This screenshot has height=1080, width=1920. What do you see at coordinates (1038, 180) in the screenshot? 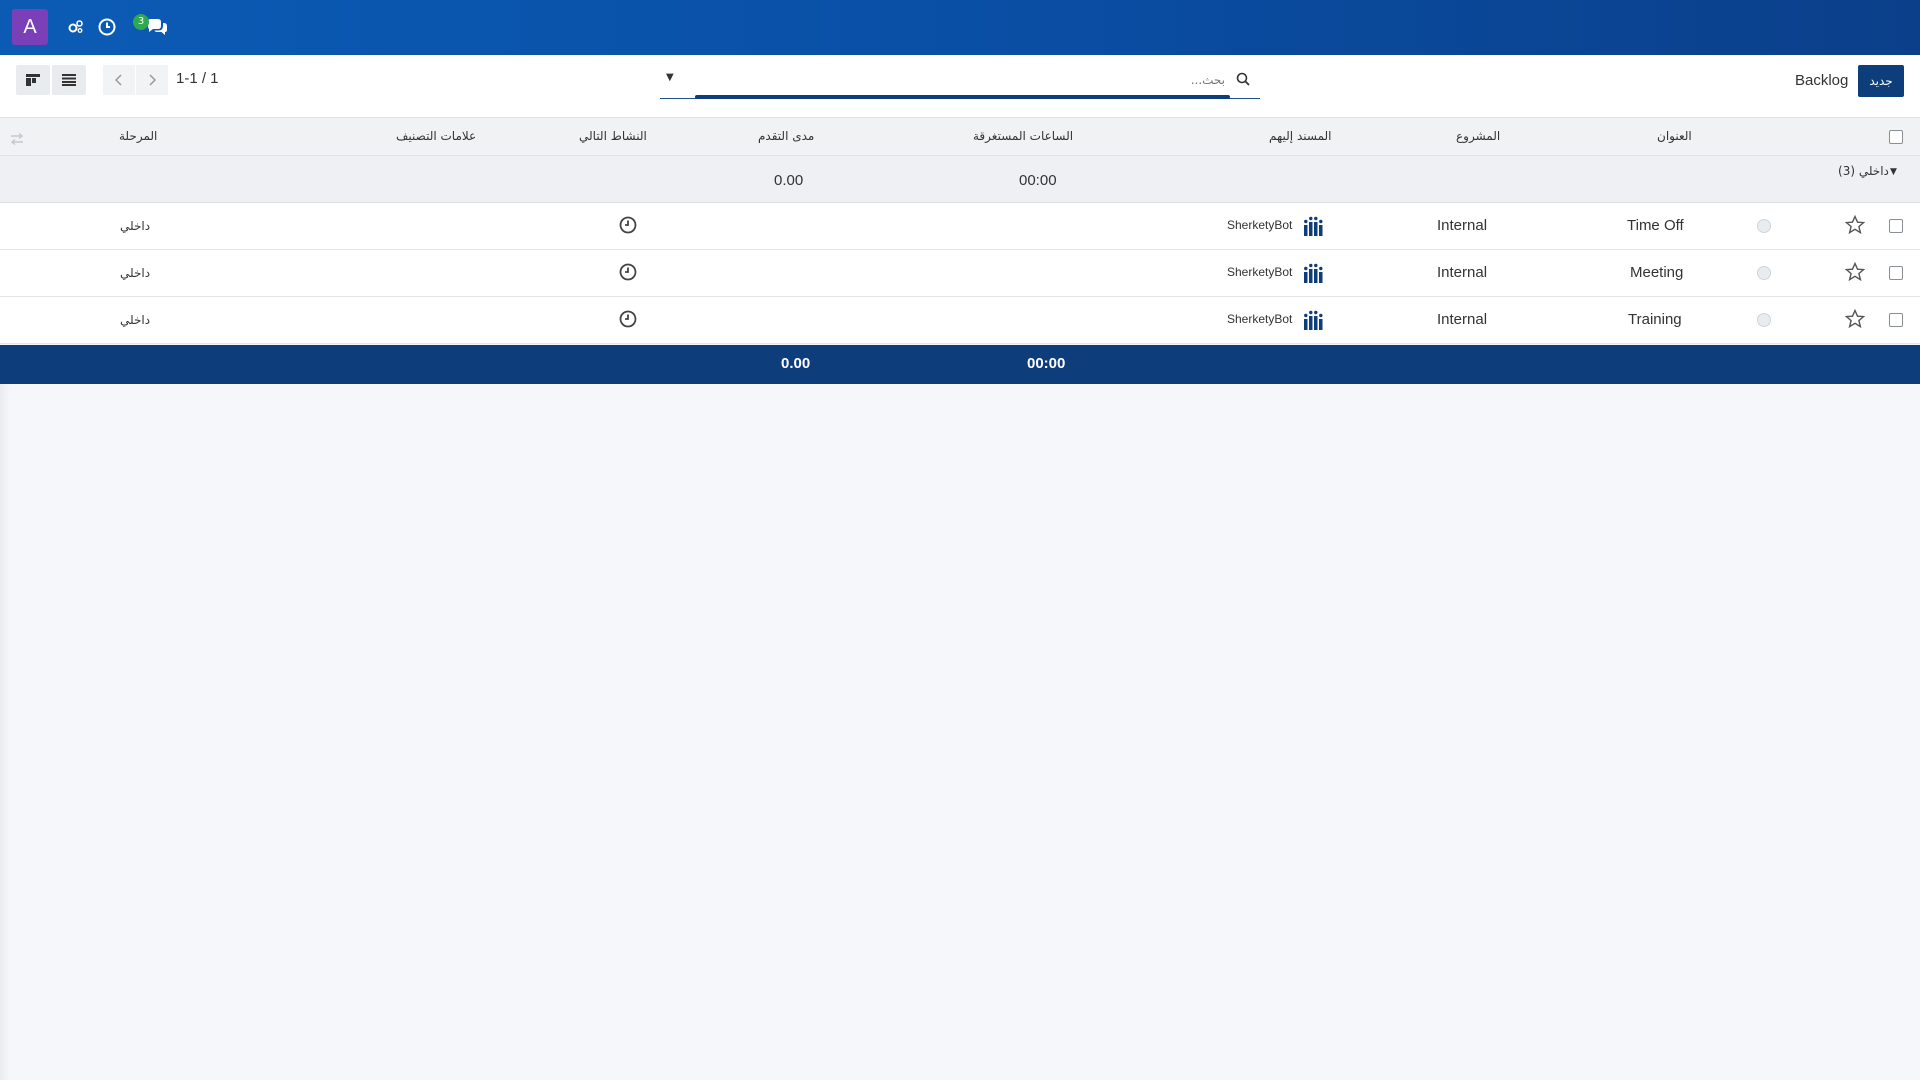
I see `group-hours: 00:00` at bounding box center [1038, 180].